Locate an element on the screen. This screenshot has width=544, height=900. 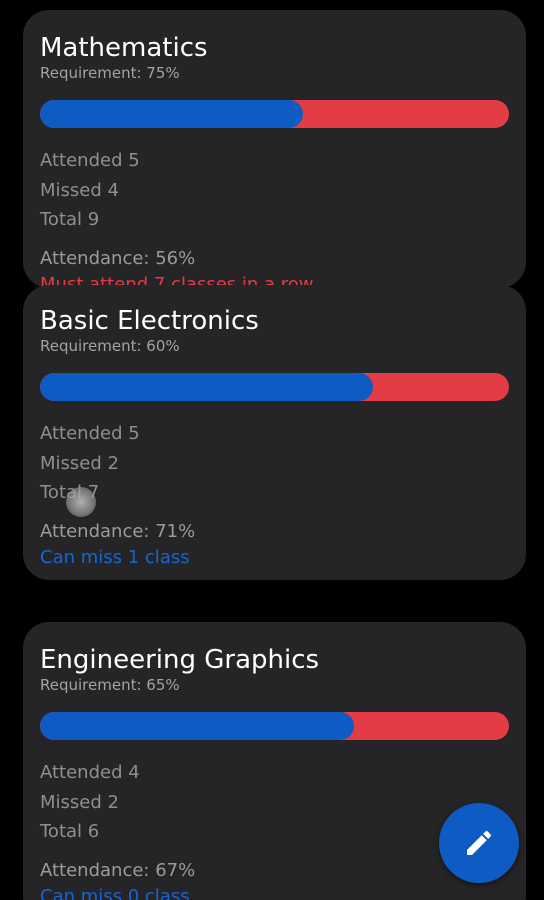
attendance-stats: Attended 5 Missed 2 Total 7 is located at coordinates (274, 463).